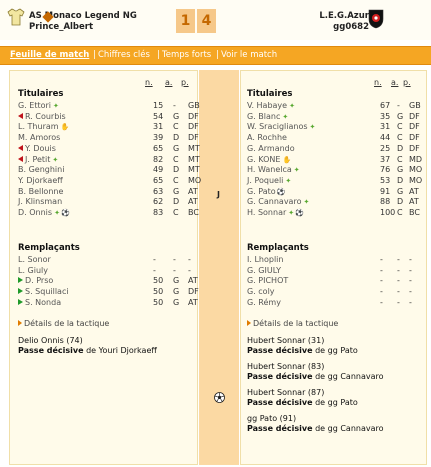 The height and width of the screenshot is (467, 431). Describe the element at coordinates (264, 271) in the screenshot. I see `player-name: G. GIULY` at that location.